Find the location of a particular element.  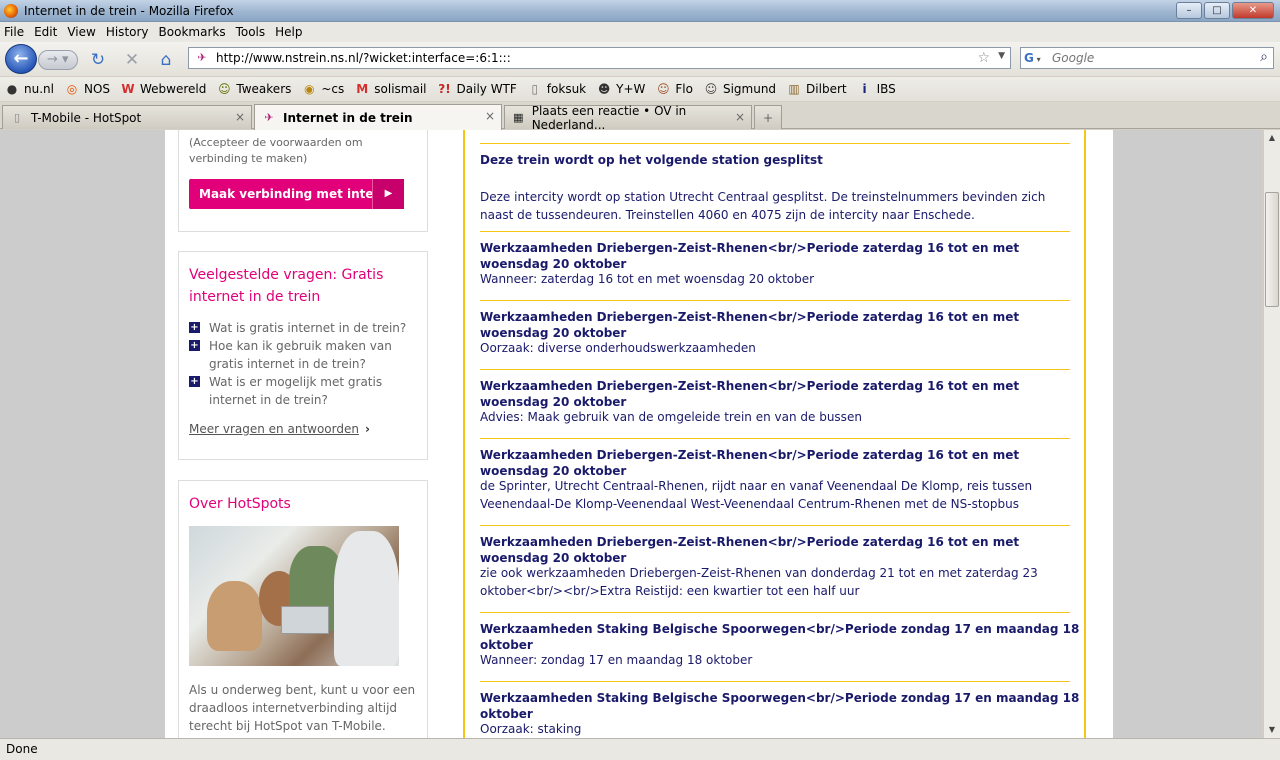

bookmark-item: ▥ Dilbert is located at coordinates (816, 89).